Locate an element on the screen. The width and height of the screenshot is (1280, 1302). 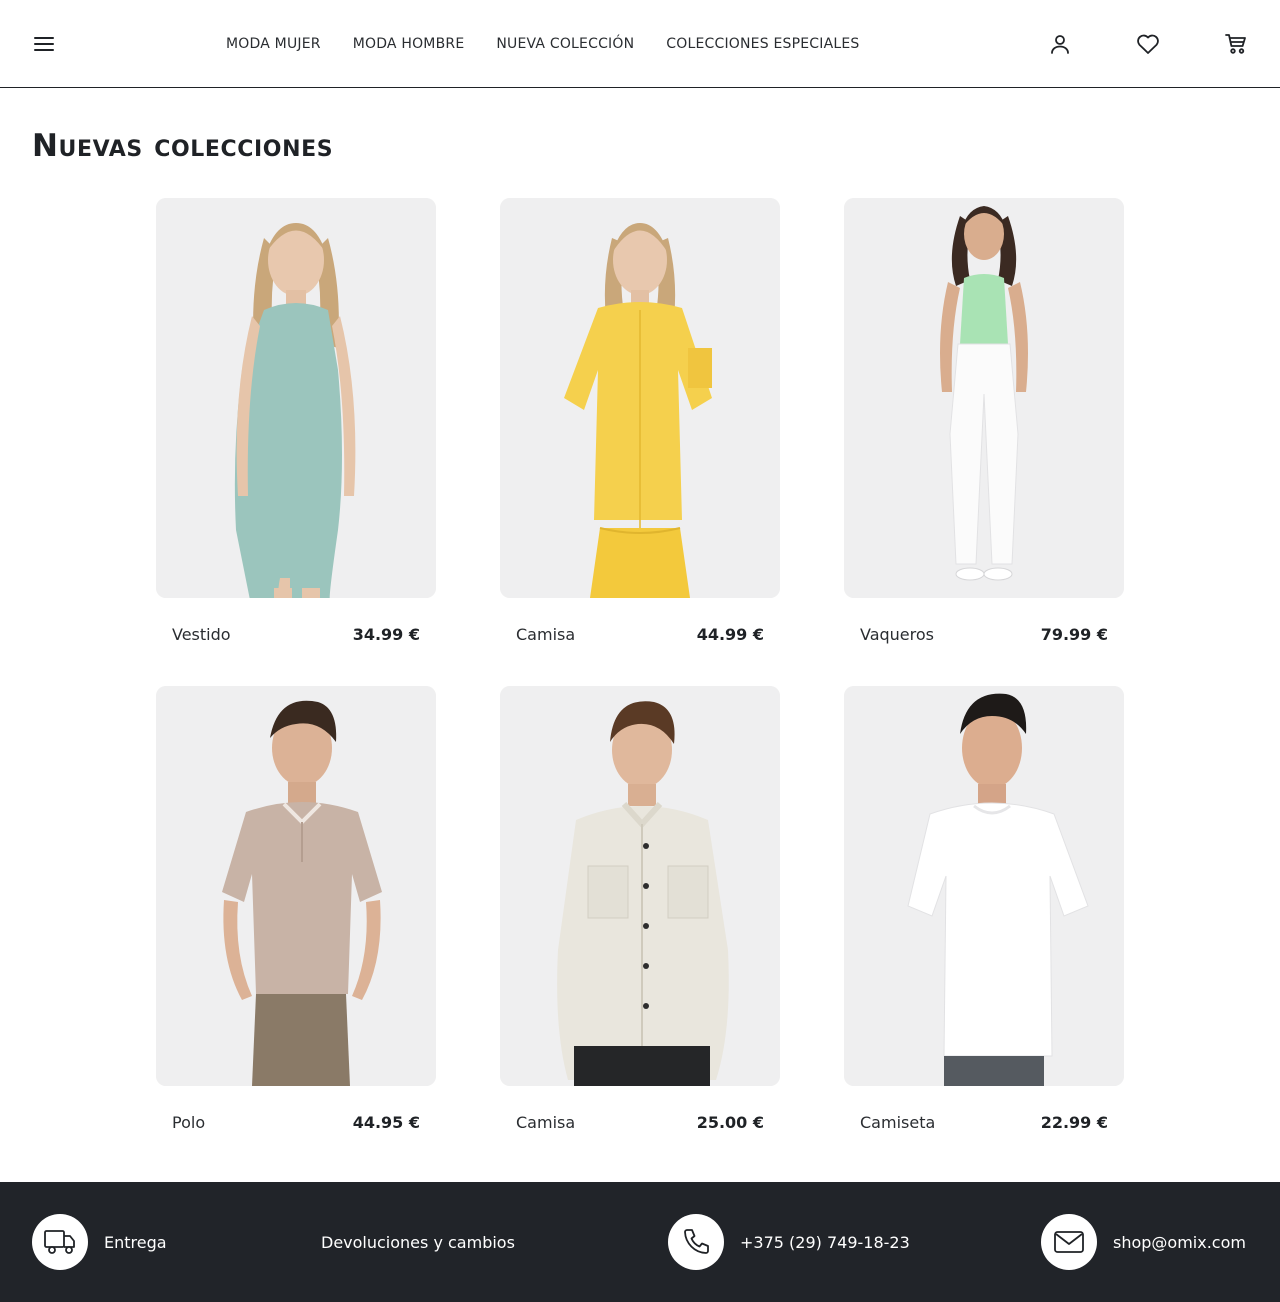
hamburger-menu-icon is located at coordinates (44, 44).